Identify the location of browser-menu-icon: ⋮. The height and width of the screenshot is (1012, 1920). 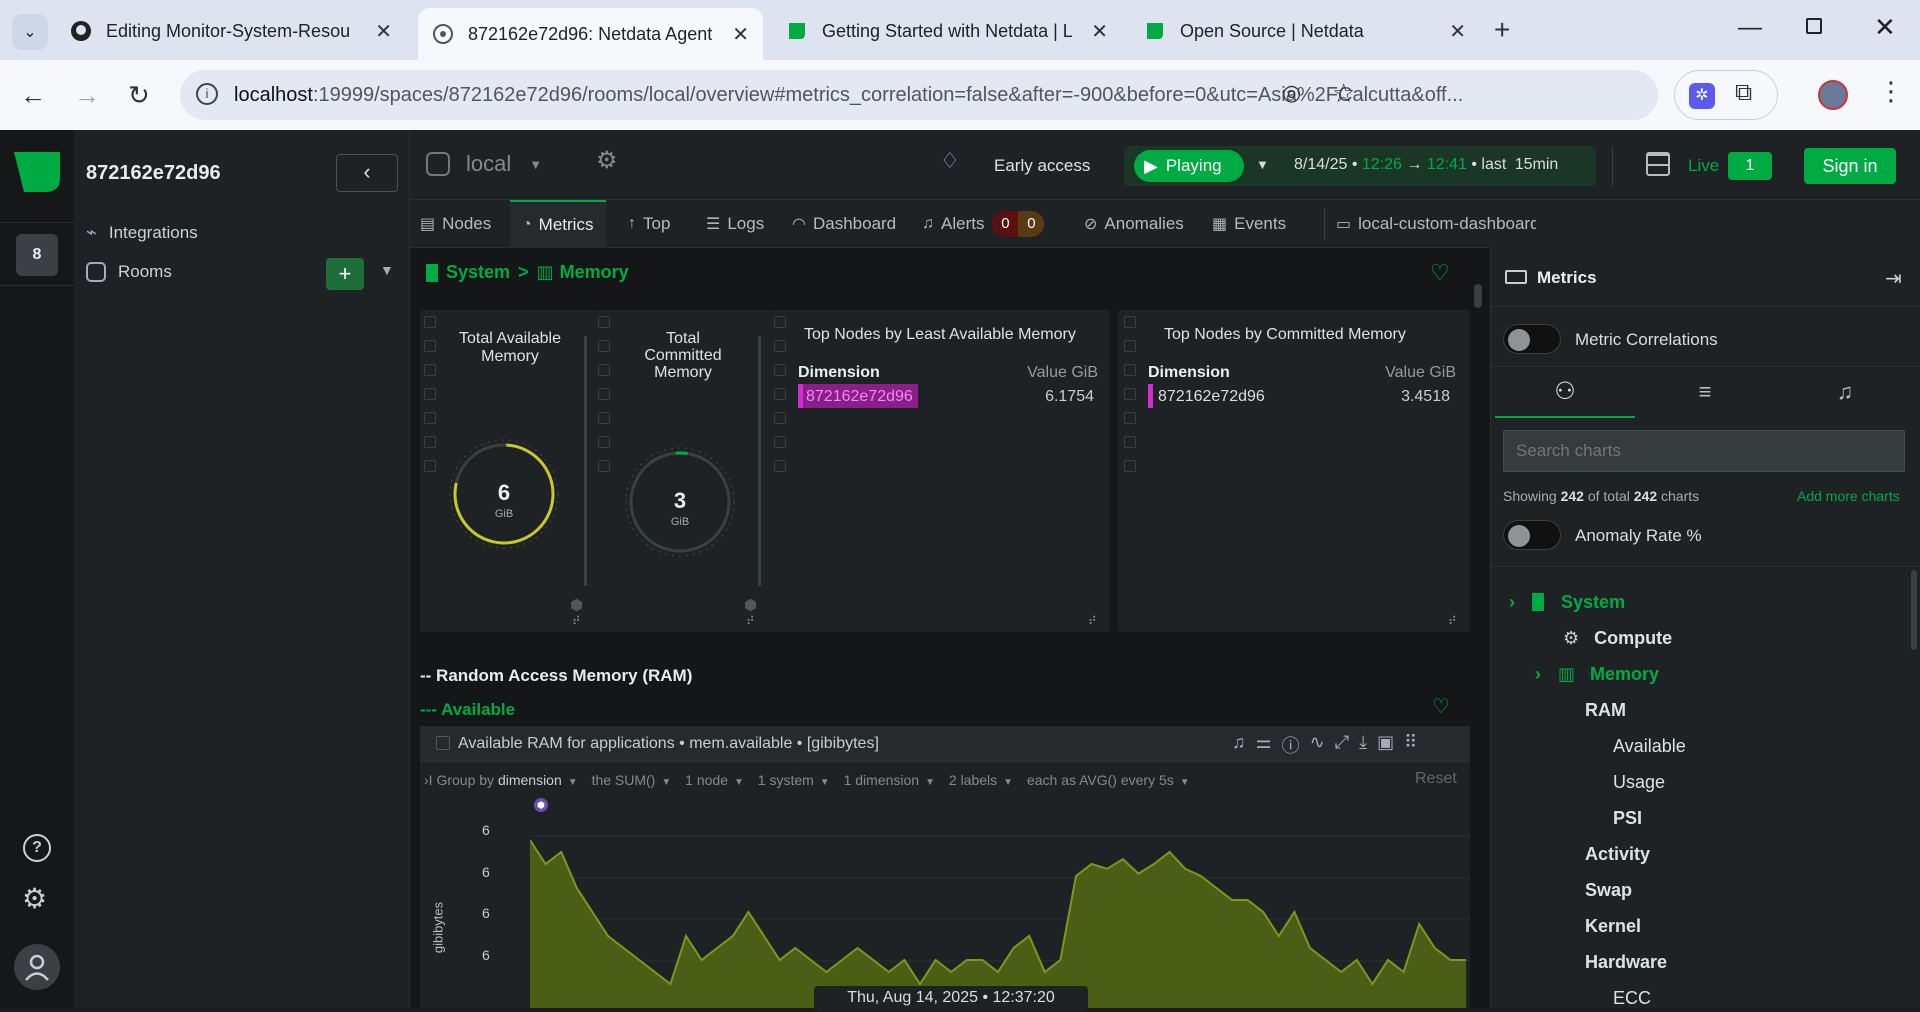
(1891, 91).